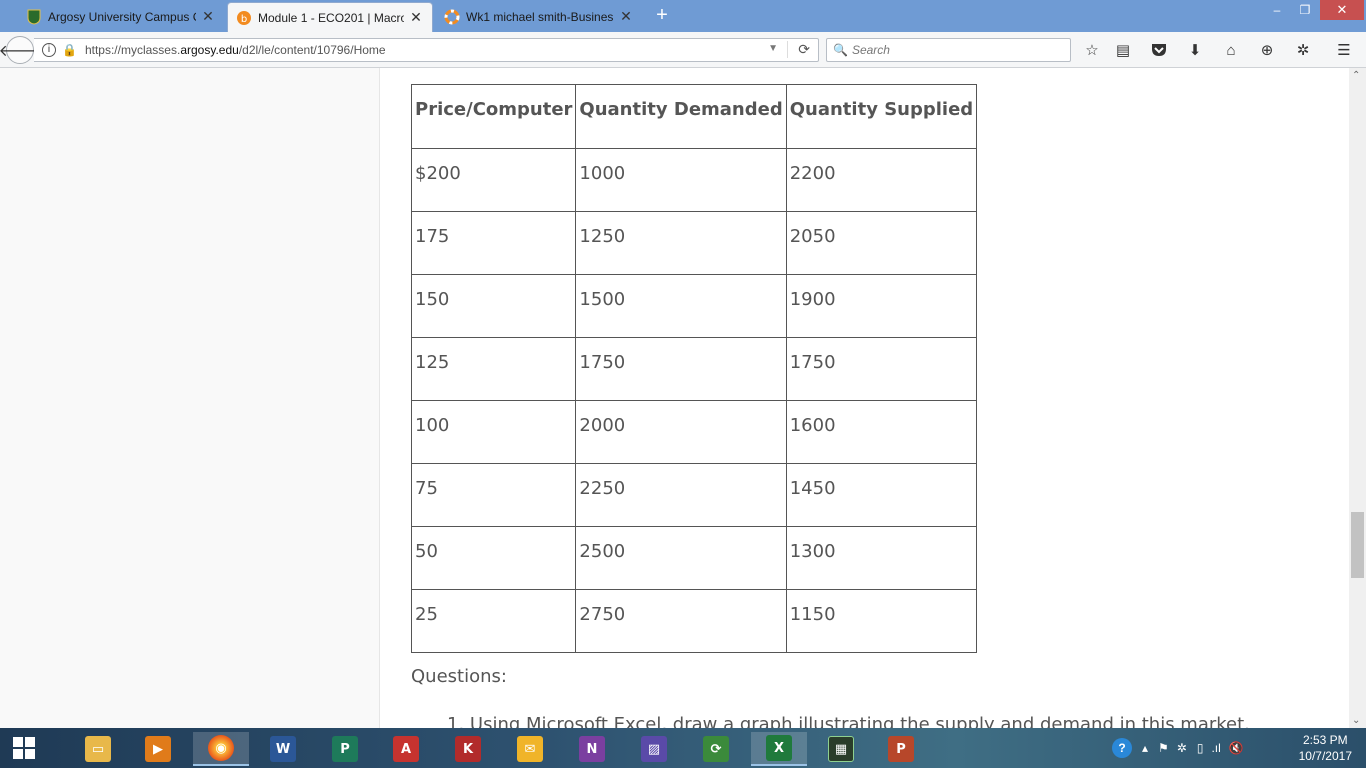 The height and width of the screenshot is (768, 1366). I want to click on download-icon: ⬇, so click(1195, 50).